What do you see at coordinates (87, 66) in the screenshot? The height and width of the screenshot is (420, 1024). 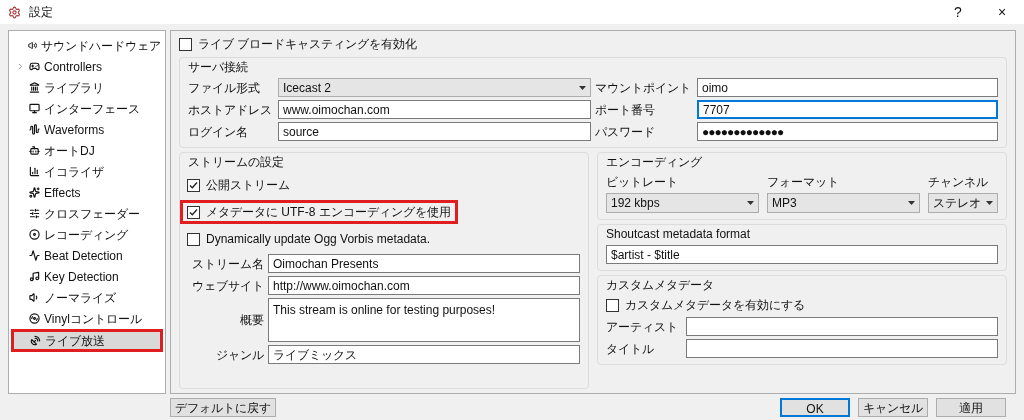 I see `sidebar-item: Controllers` at bounding box center [87, 66].